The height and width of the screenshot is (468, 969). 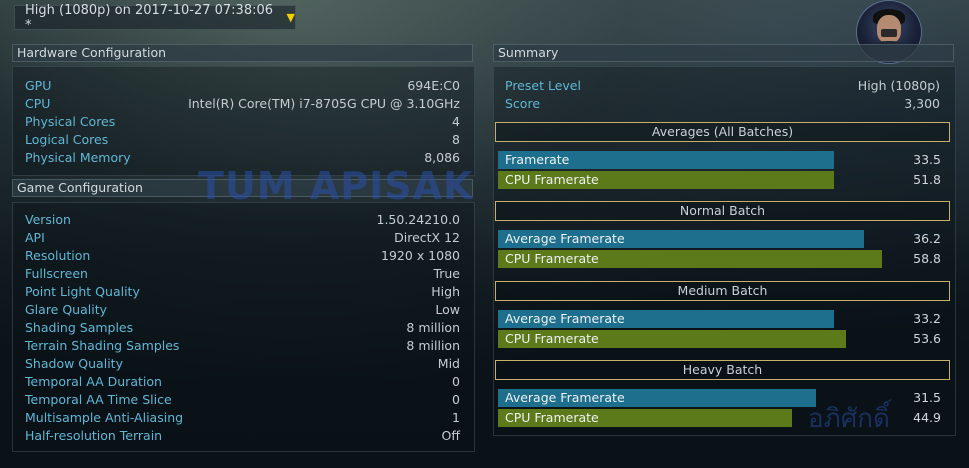 What do you see at coordinates (104, 417) in the screenshot?
I see `config-key: Multisample Anti-Aliasing` at bounding box center [104, 417].